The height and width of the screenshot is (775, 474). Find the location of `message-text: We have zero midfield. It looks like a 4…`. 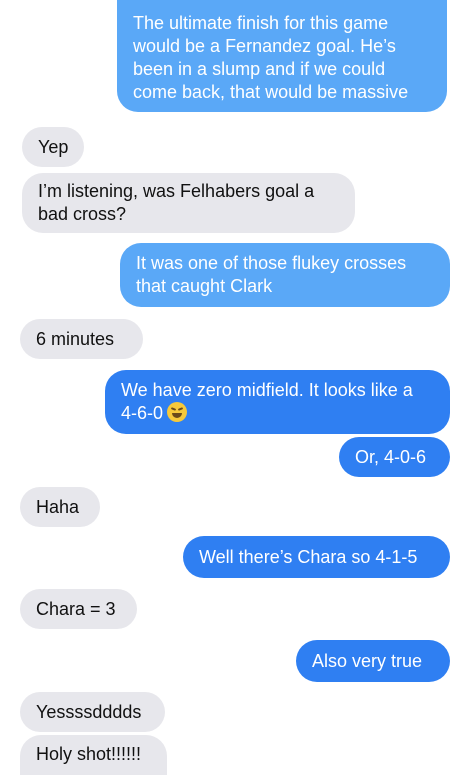

message-text: We have zero midfield. It looks like a 4… is located at coordinates (267, 401).